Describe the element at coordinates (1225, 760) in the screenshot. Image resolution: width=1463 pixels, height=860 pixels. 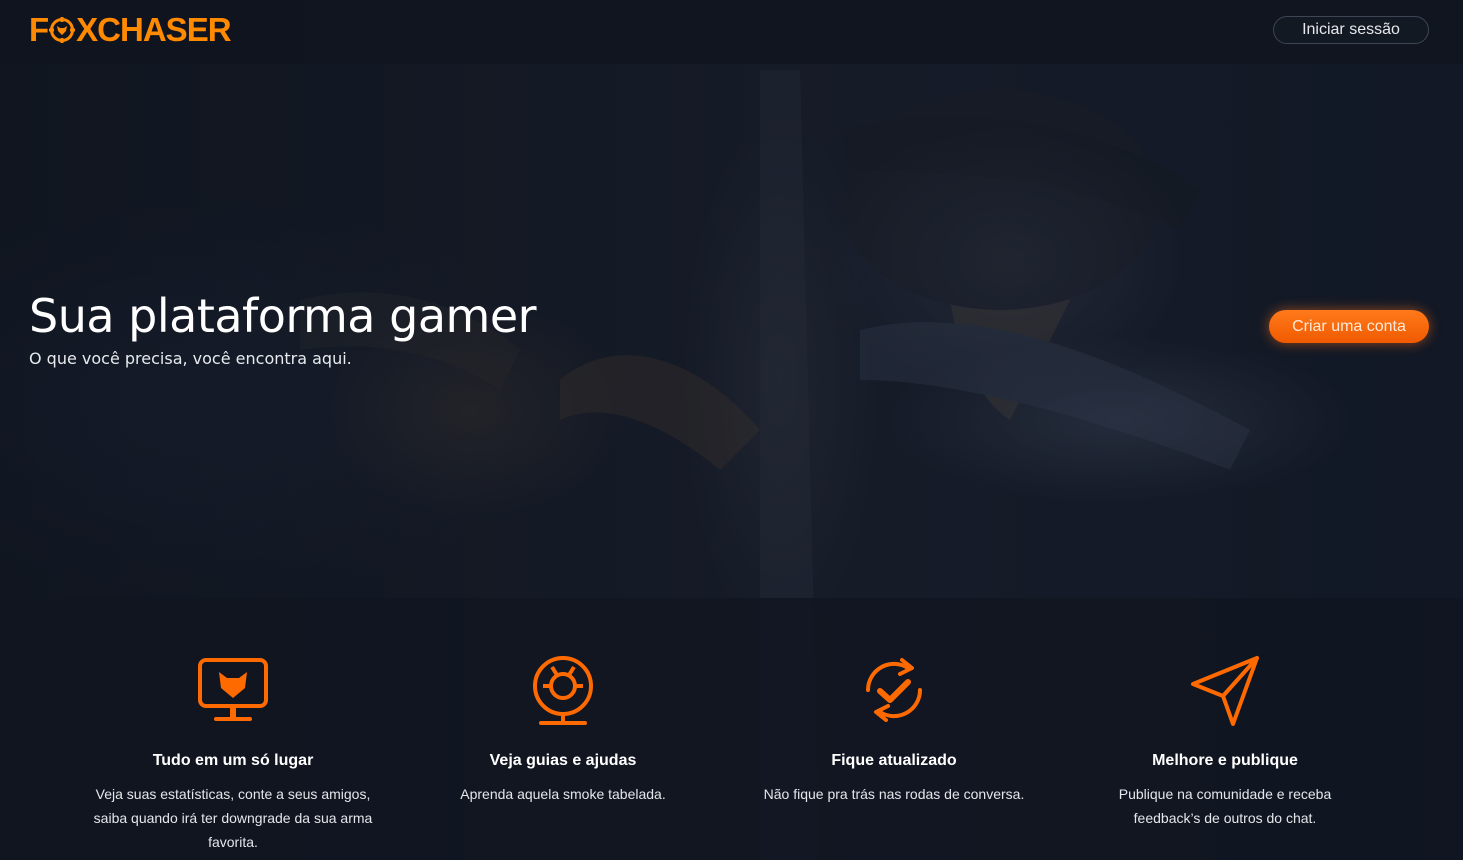
I see `feature-title: Melhore e publique` at that location.